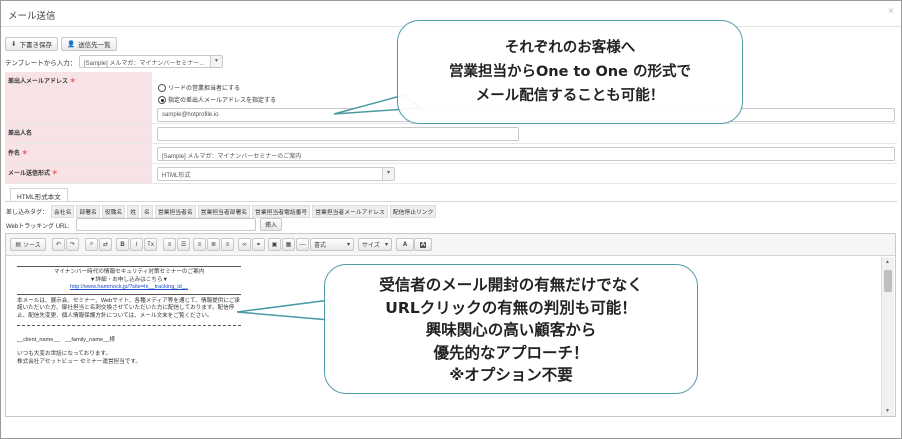  Describe the element at coordinates (169, 244) in the screenshot. I see `numbered-list-icon: ≡` at that location.